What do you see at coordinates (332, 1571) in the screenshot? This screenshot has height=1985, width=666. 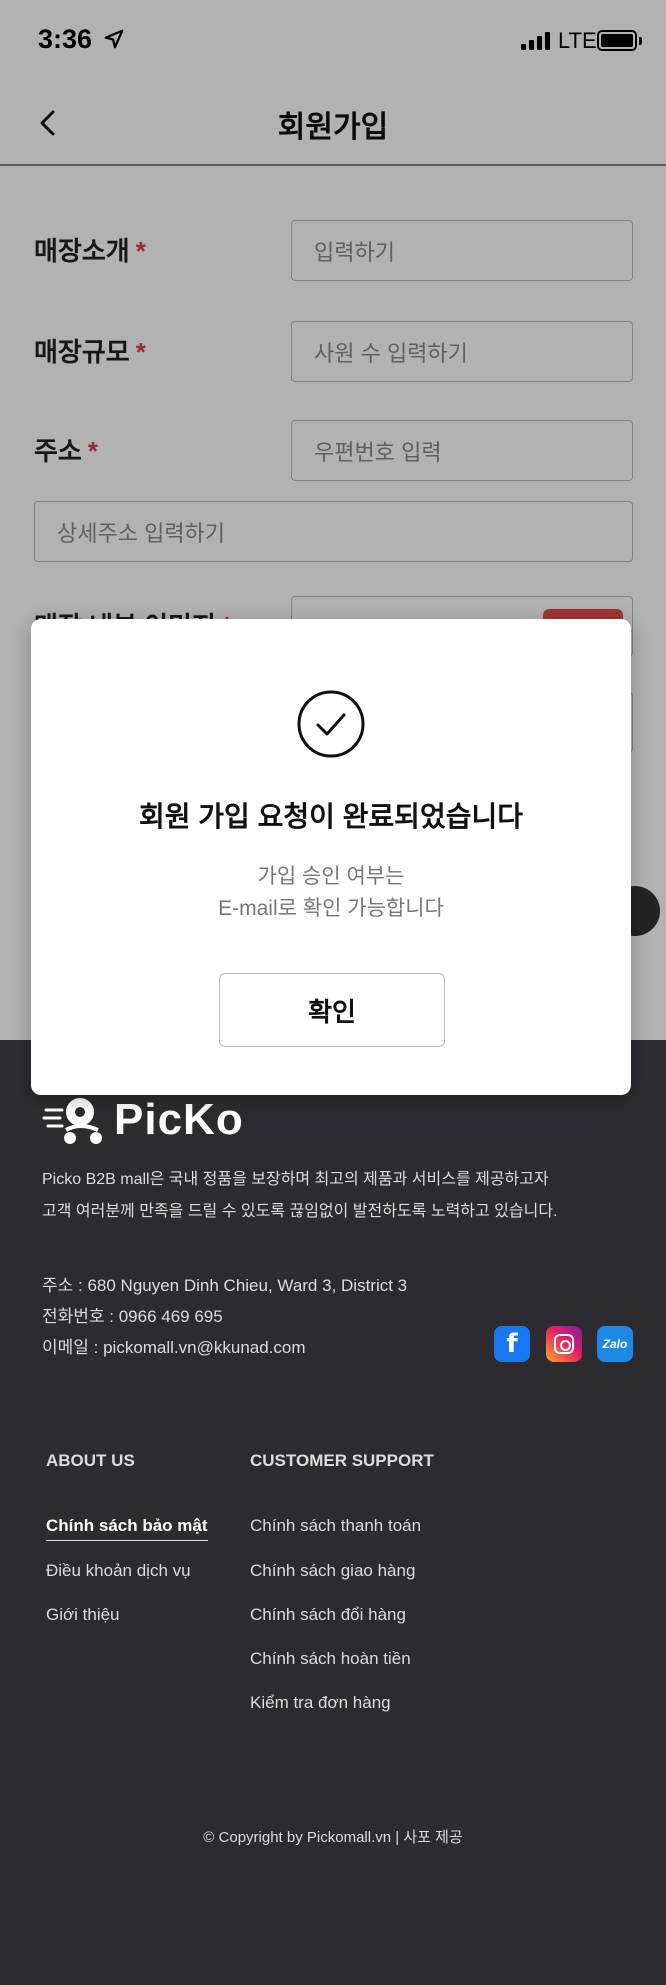 I see `support-item-shipping: Chính sách giao hàng` at bounding box center [332, 1571].